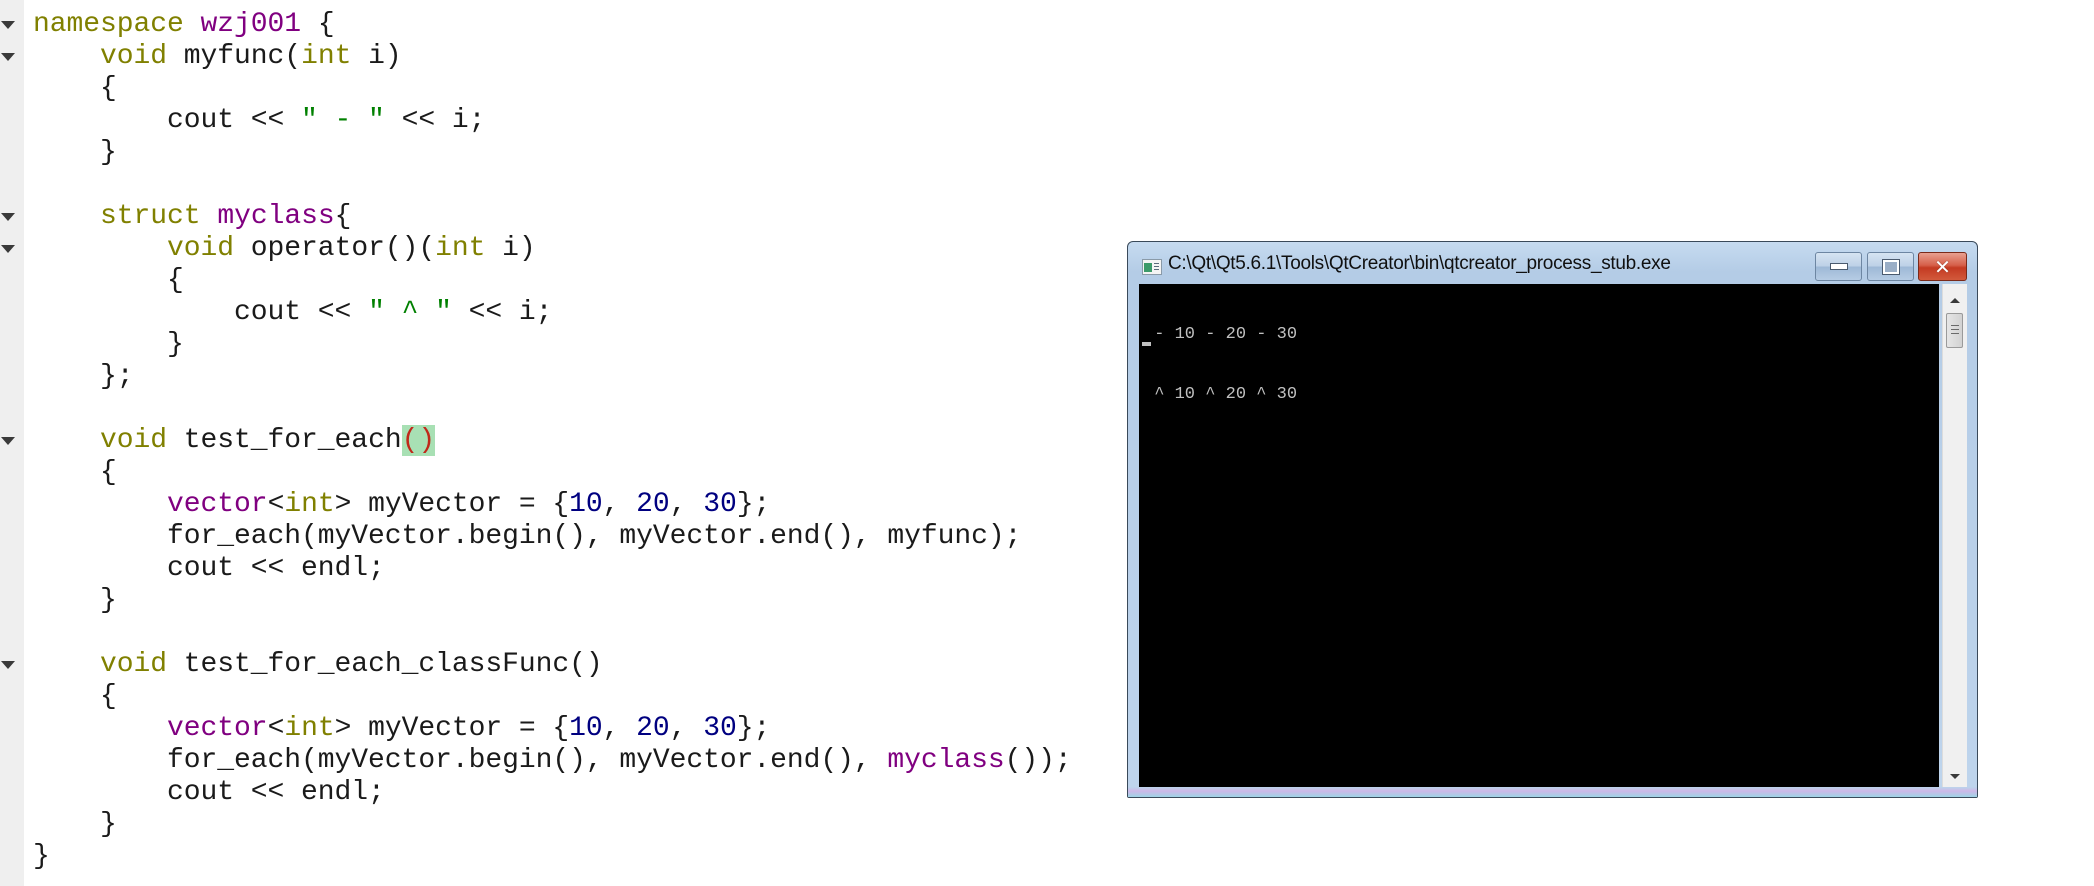  What do you see at coordinates (1146, 344) in the screenshot?
I see `text-cursor` at bounding box center [1146, 344].